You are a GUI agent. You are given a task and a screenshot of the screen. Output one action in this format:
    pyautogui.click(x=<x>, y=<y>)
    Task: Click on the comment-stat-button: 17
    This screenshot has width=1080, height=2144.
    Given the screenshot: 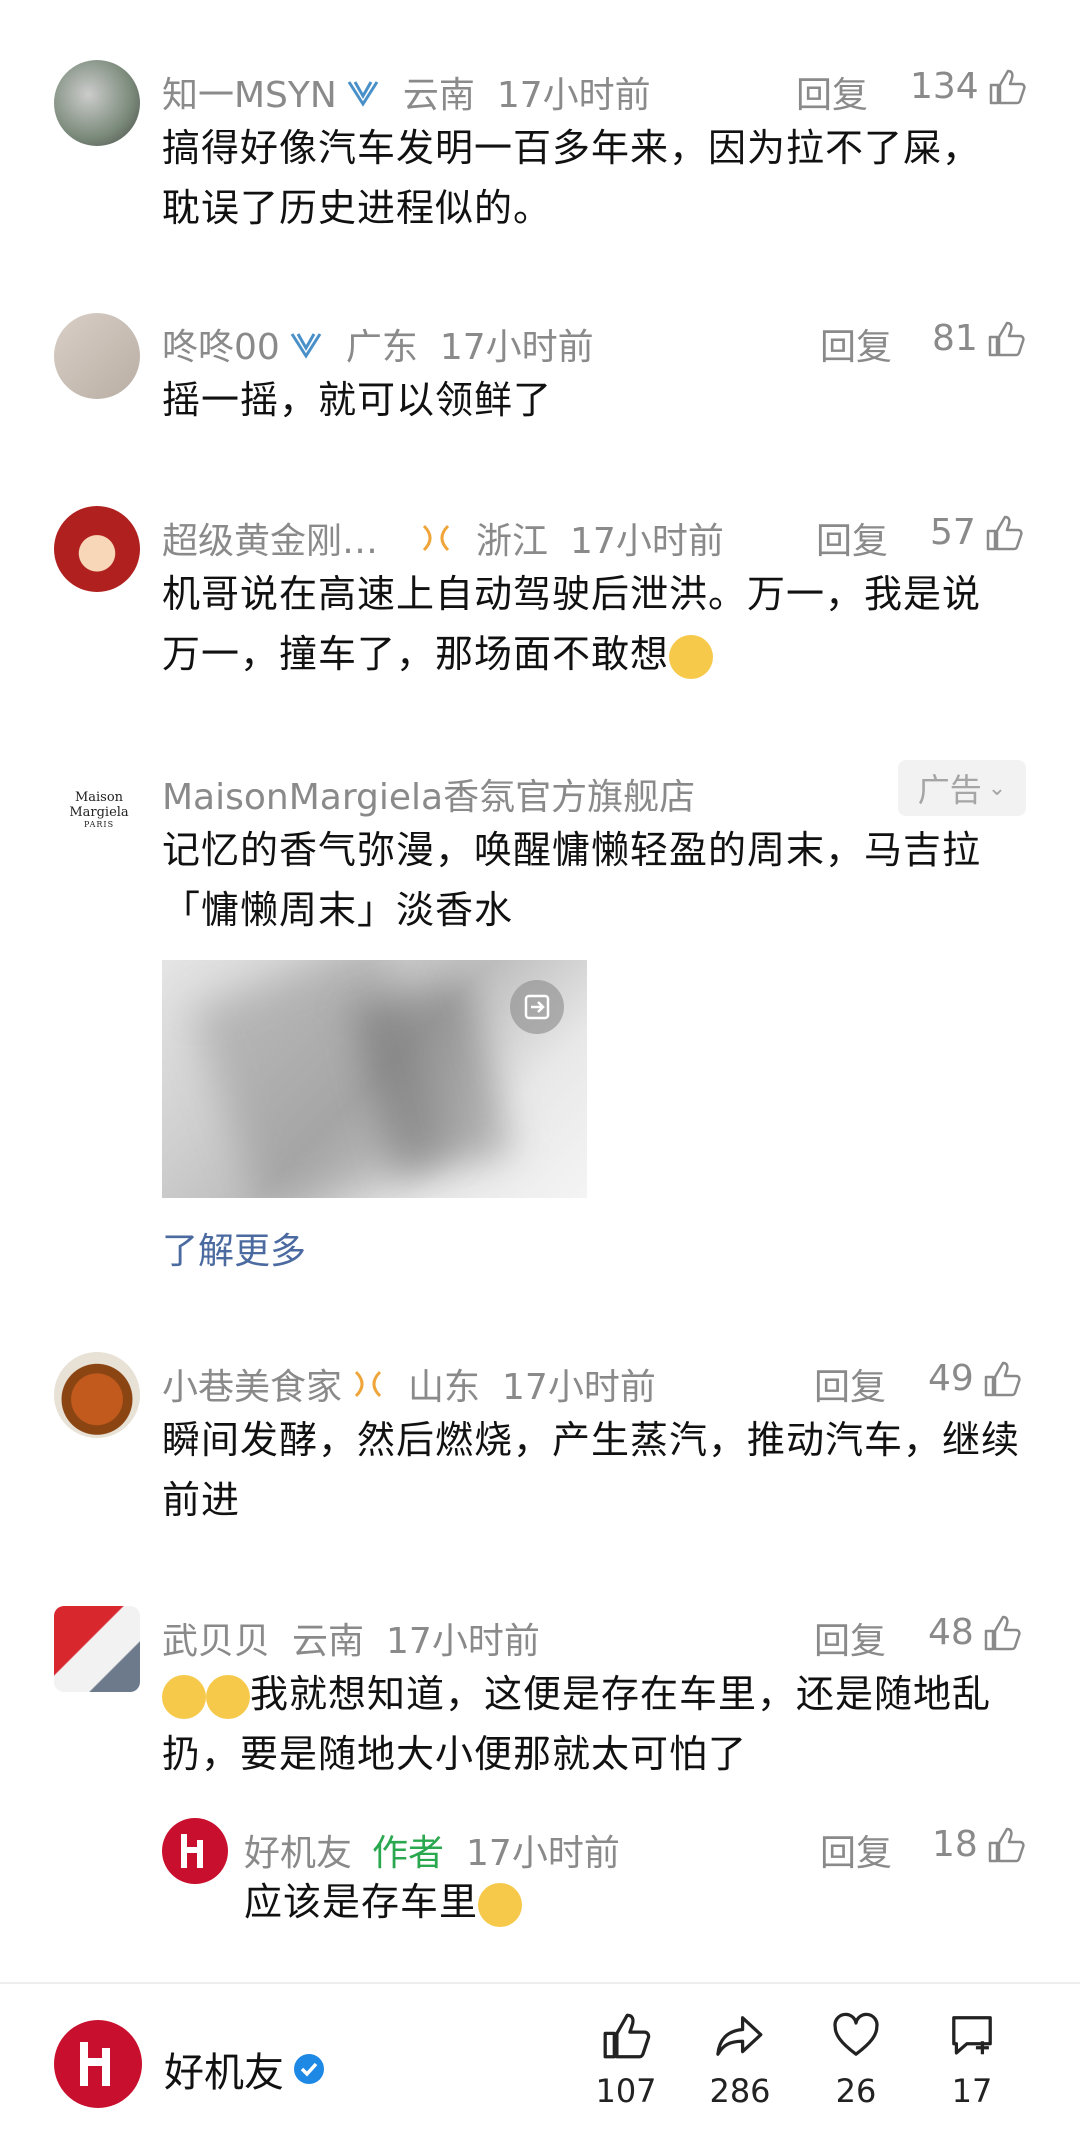 What is the action you would take?
    pyautogui.click(x=972, y=2060)
    